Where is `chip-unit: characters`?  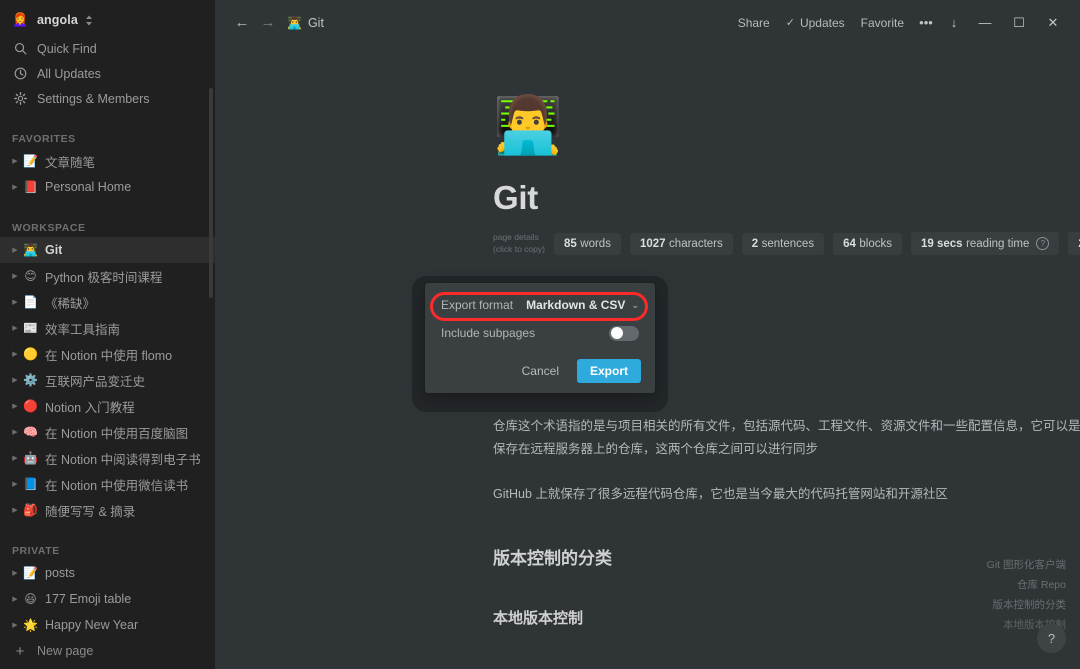 chip-unit: characters is located at coordinates (696, 243).